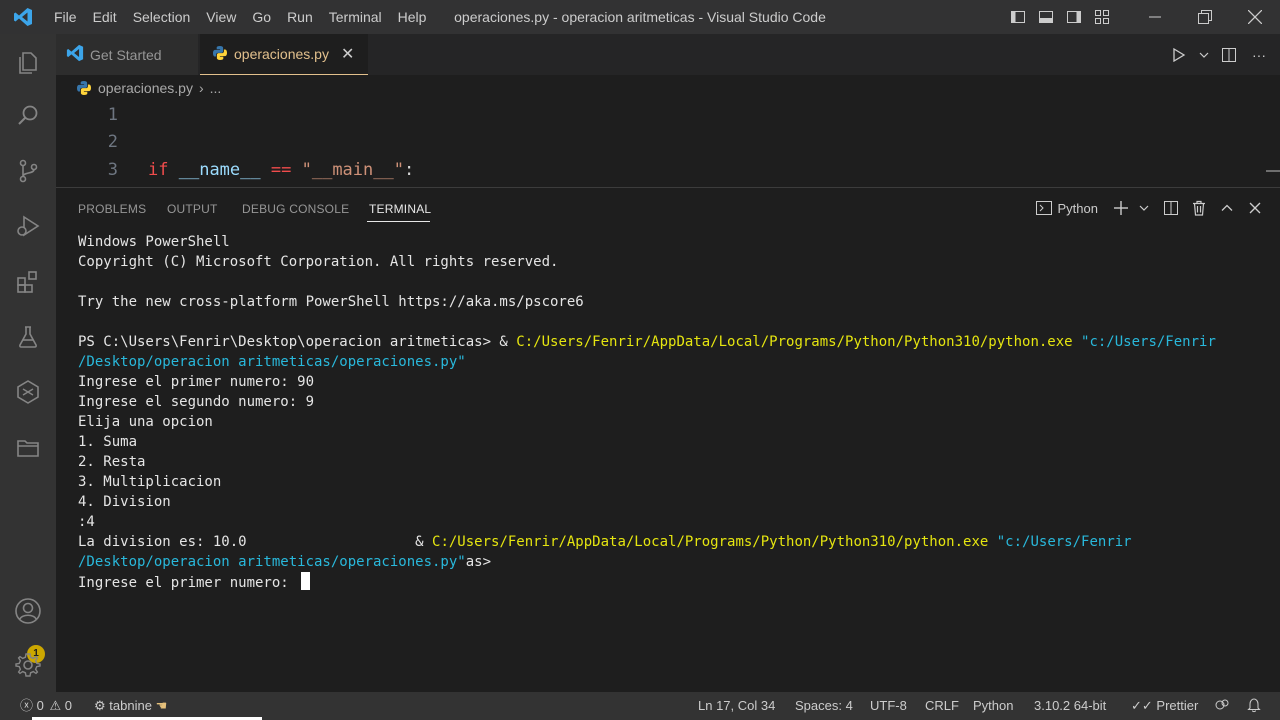 This screenshot has width=1280, height=720. Describe the element at coordinates (1144, 208) in the screenshot. I see `terminal-dropdown-chevron-icon` at that location.